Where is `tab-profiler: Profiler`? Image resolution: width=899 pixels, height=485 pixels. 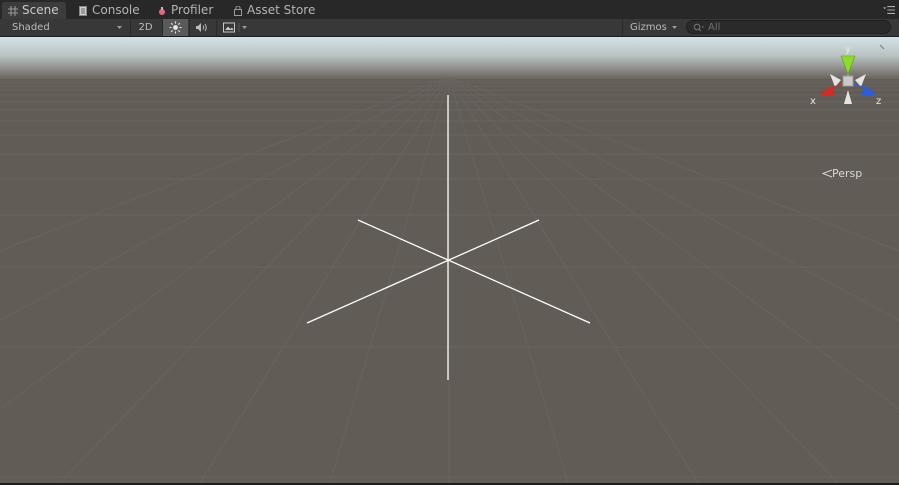 tab-profiler: Profiler is located at coordinates (185, 10).